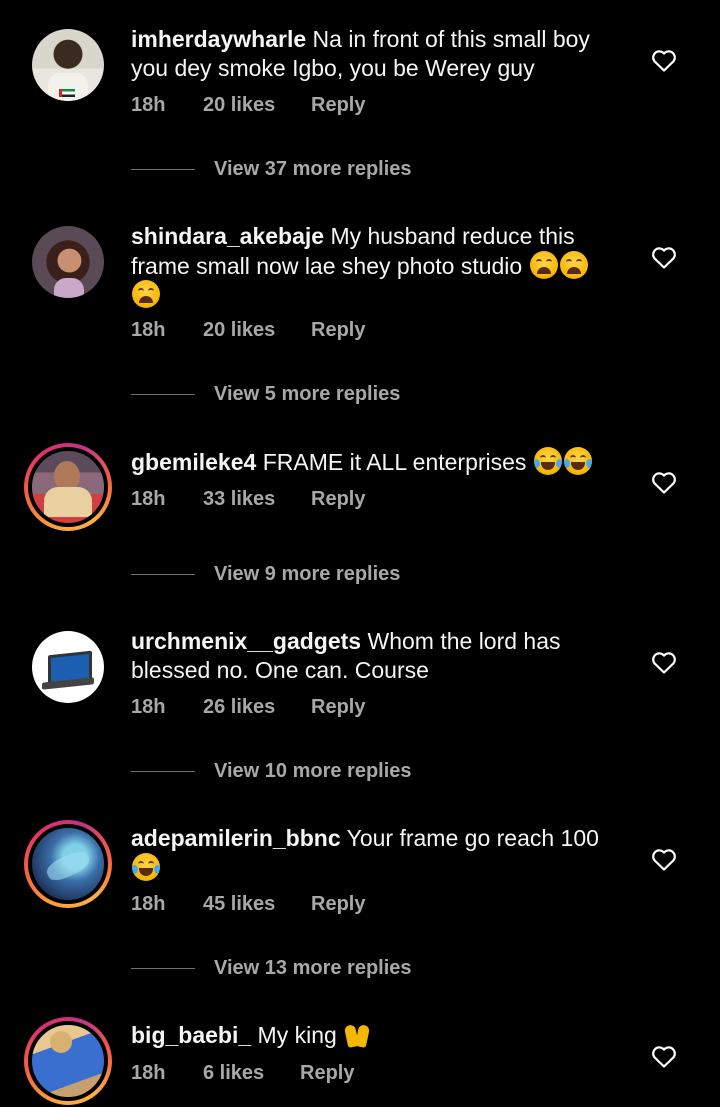 This screenshot has height=1107, width=720. What do you see at coordinates (239, 904) in the screenshot?
I see `comment-likes: 45 likes` at bounding box center [239, 904].